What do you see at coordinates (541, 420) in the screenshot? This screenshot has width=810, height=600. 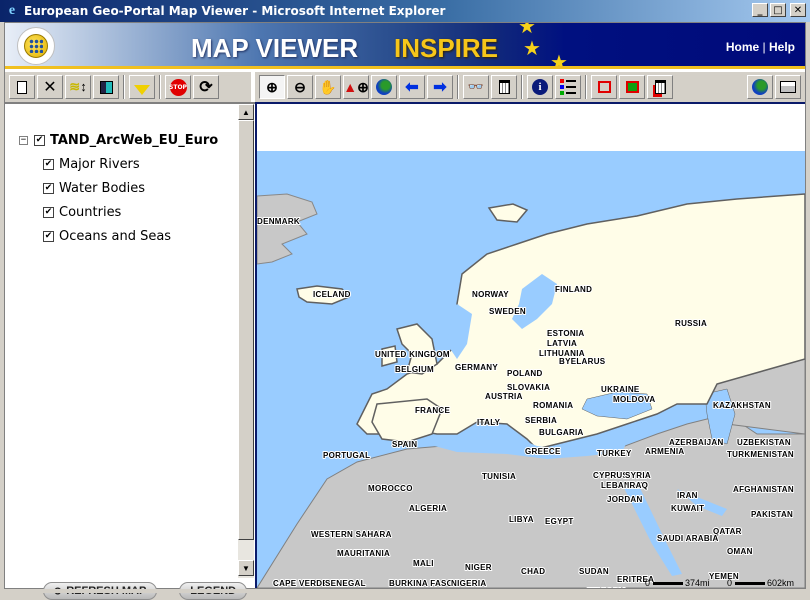 I see `map-label-serbia: SERBIA` at bounding box center [541, 420].